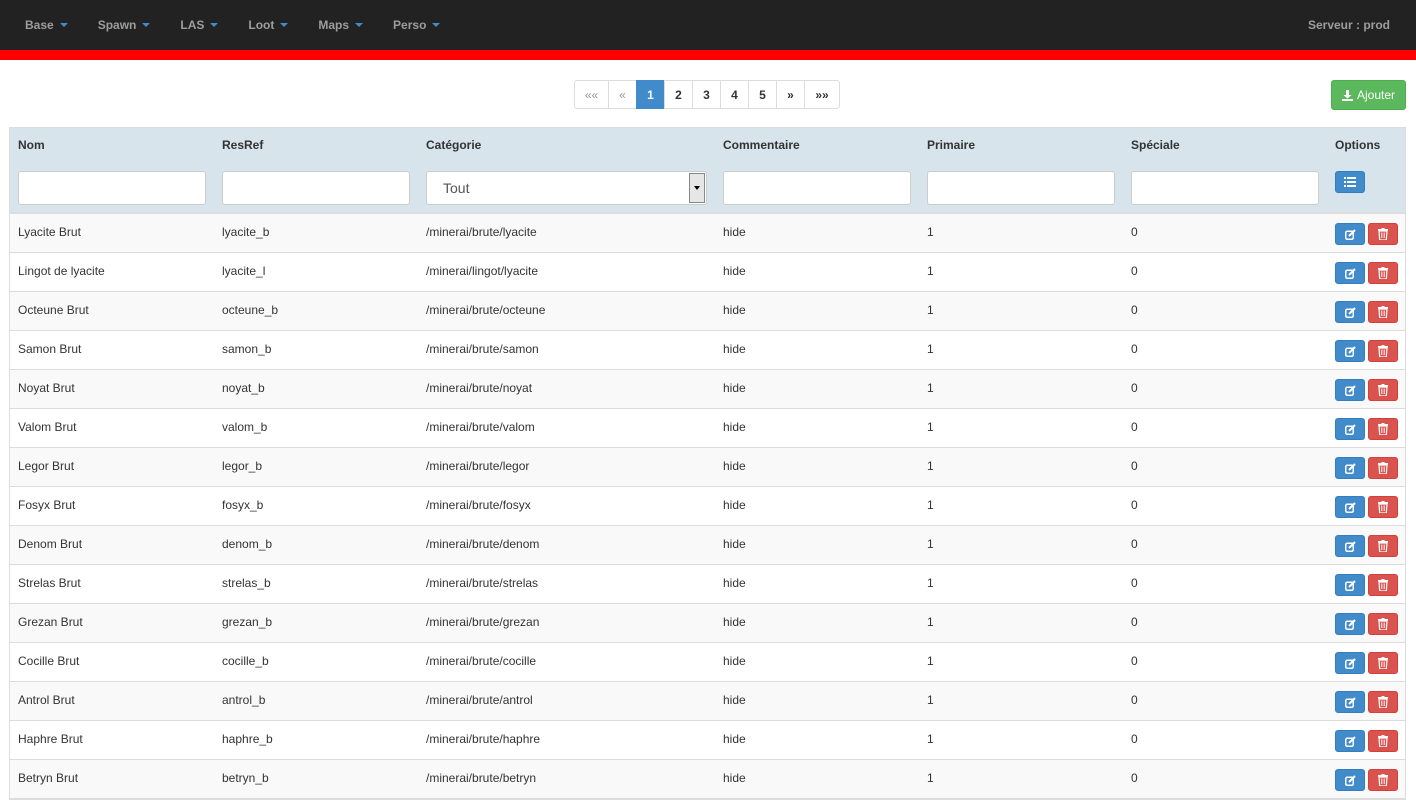 This screenshot has width=1416, height=800. What do you see at coordinates (316, 188) in the screenshot?
I see `resref-filter-input` at bounding box center [316, 188].